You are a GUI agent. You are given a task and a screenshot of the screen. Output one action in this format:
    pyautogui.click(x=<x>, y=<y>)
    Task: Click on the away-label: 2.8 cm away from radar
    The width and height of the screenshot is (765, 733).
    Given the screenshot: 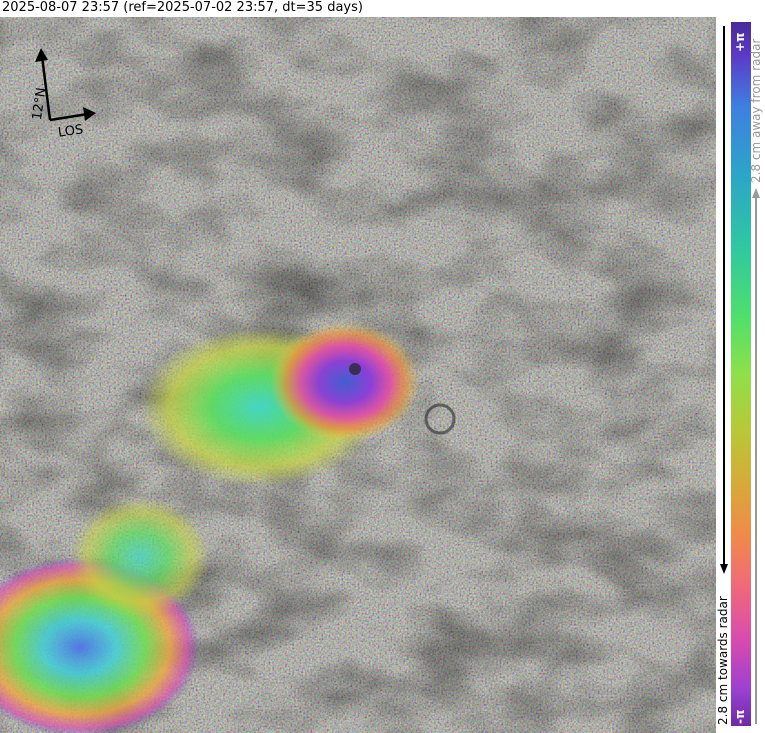 What is the action you would take?
    pyautogui.click(x=756, y=110)
    